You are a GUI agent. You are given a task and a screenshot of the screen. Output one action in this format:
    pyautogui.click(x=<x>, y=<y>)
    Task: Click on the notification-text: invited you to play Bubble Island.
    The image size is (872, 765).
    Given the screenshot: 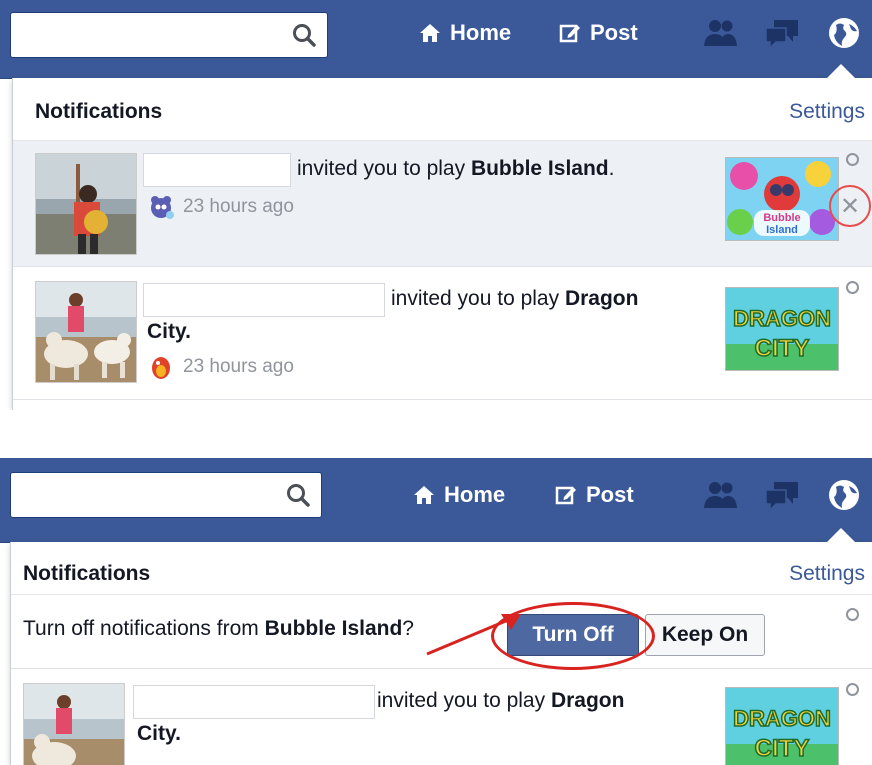 What is the action you would take?
    pyautogui.click(x=456, y=168)
    